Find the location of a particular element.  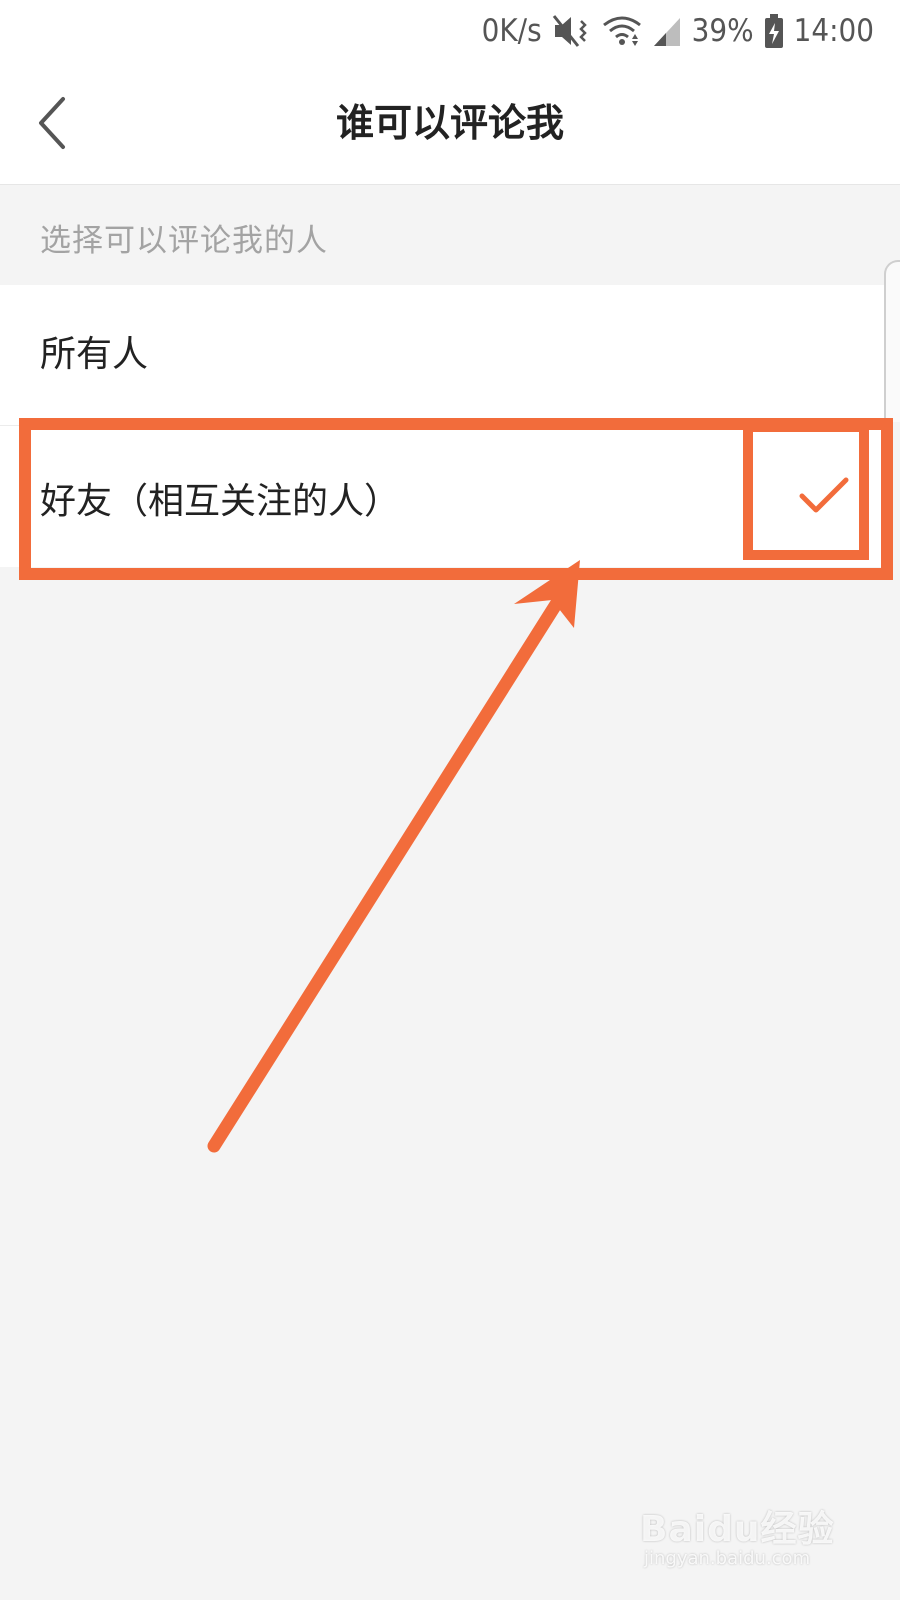

baidu-jingyan-watermark: Baidu经验 jingyan.baidu.com is located at coordinates (740, 1540).